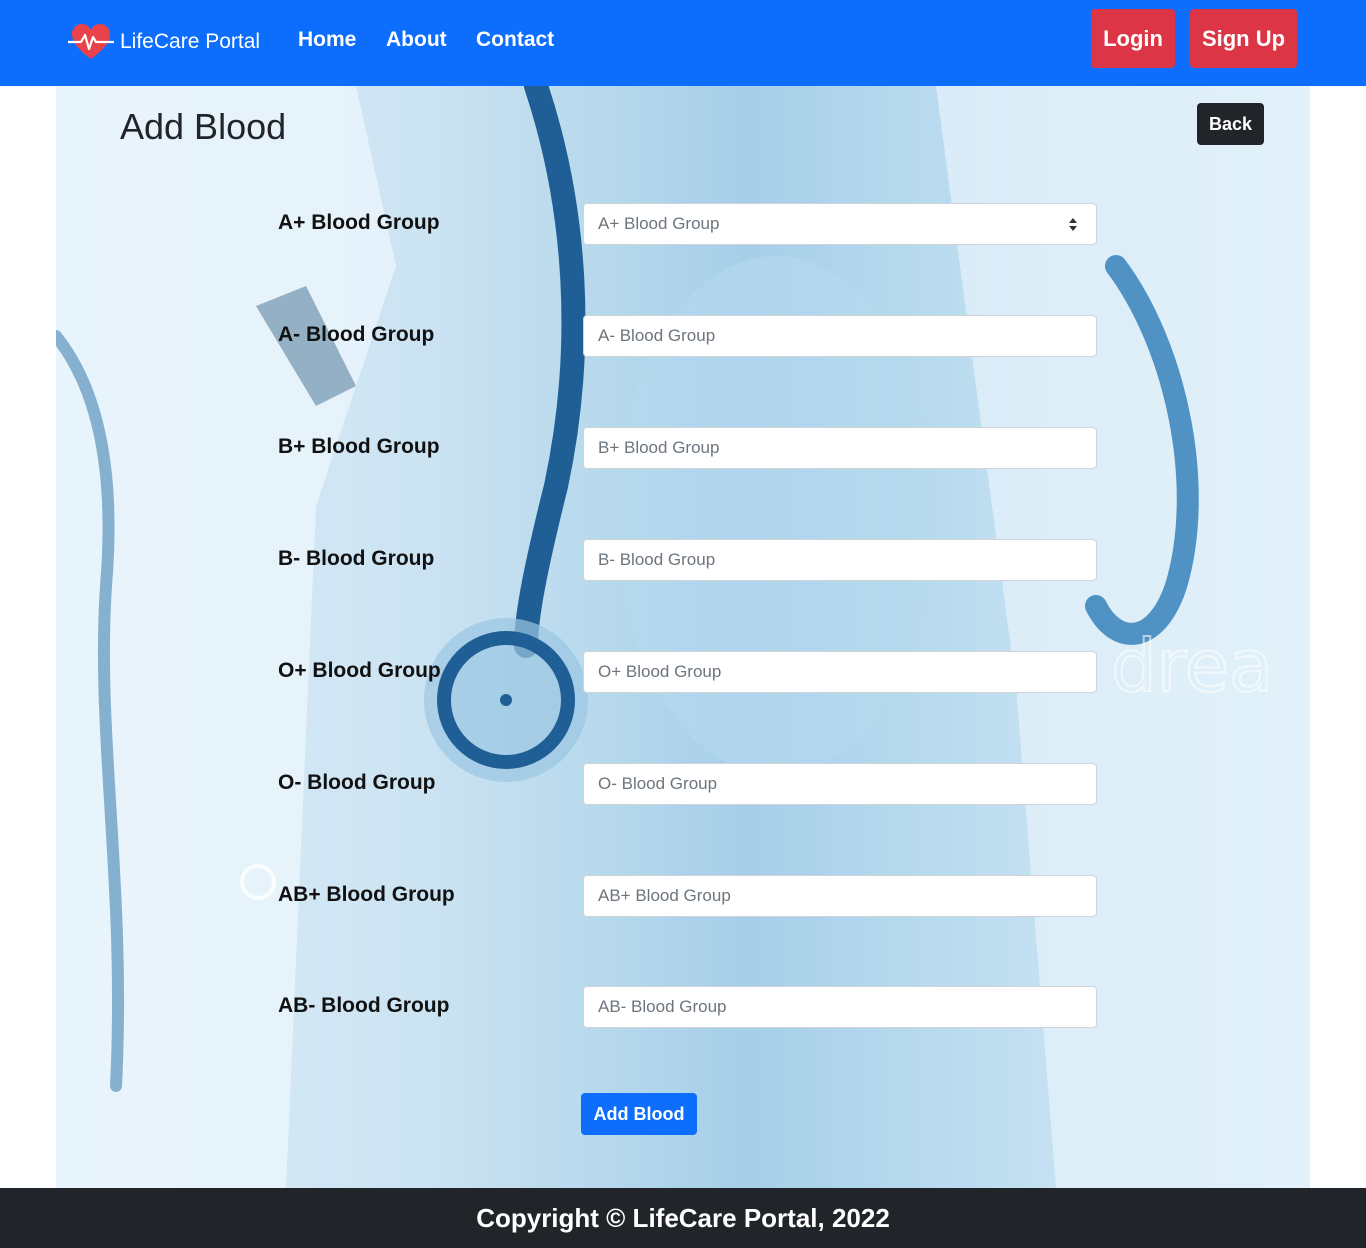 Image resolution: width=1366 pixels, height=1248 pixels. What do you see at coordinates (359, 222) in the screenshot?
I see `a-plus-label: A+ Blood Group` at bounding box center [359, 222].